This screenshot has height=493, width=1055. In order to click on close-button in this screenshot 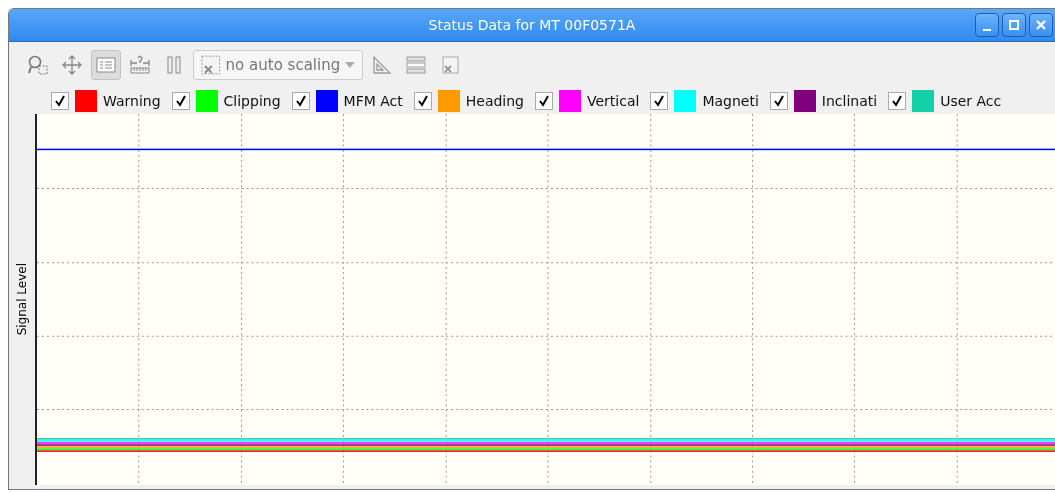, I will do `click(1041, 25)`.